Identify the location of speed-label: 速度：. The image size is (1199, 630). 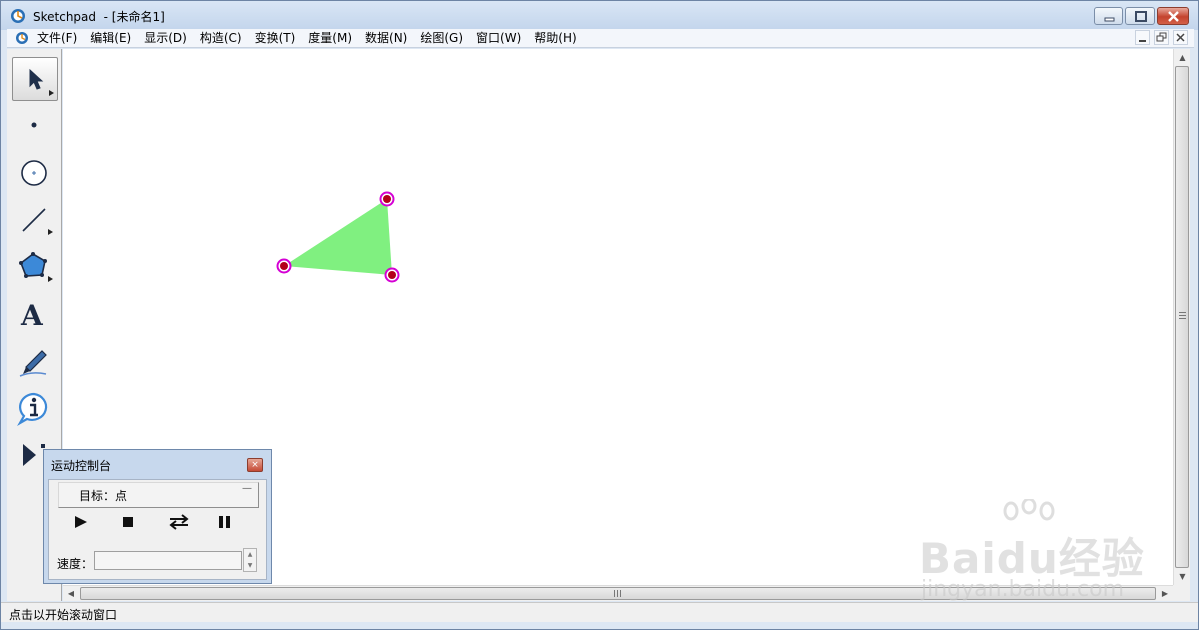
(75, 564).